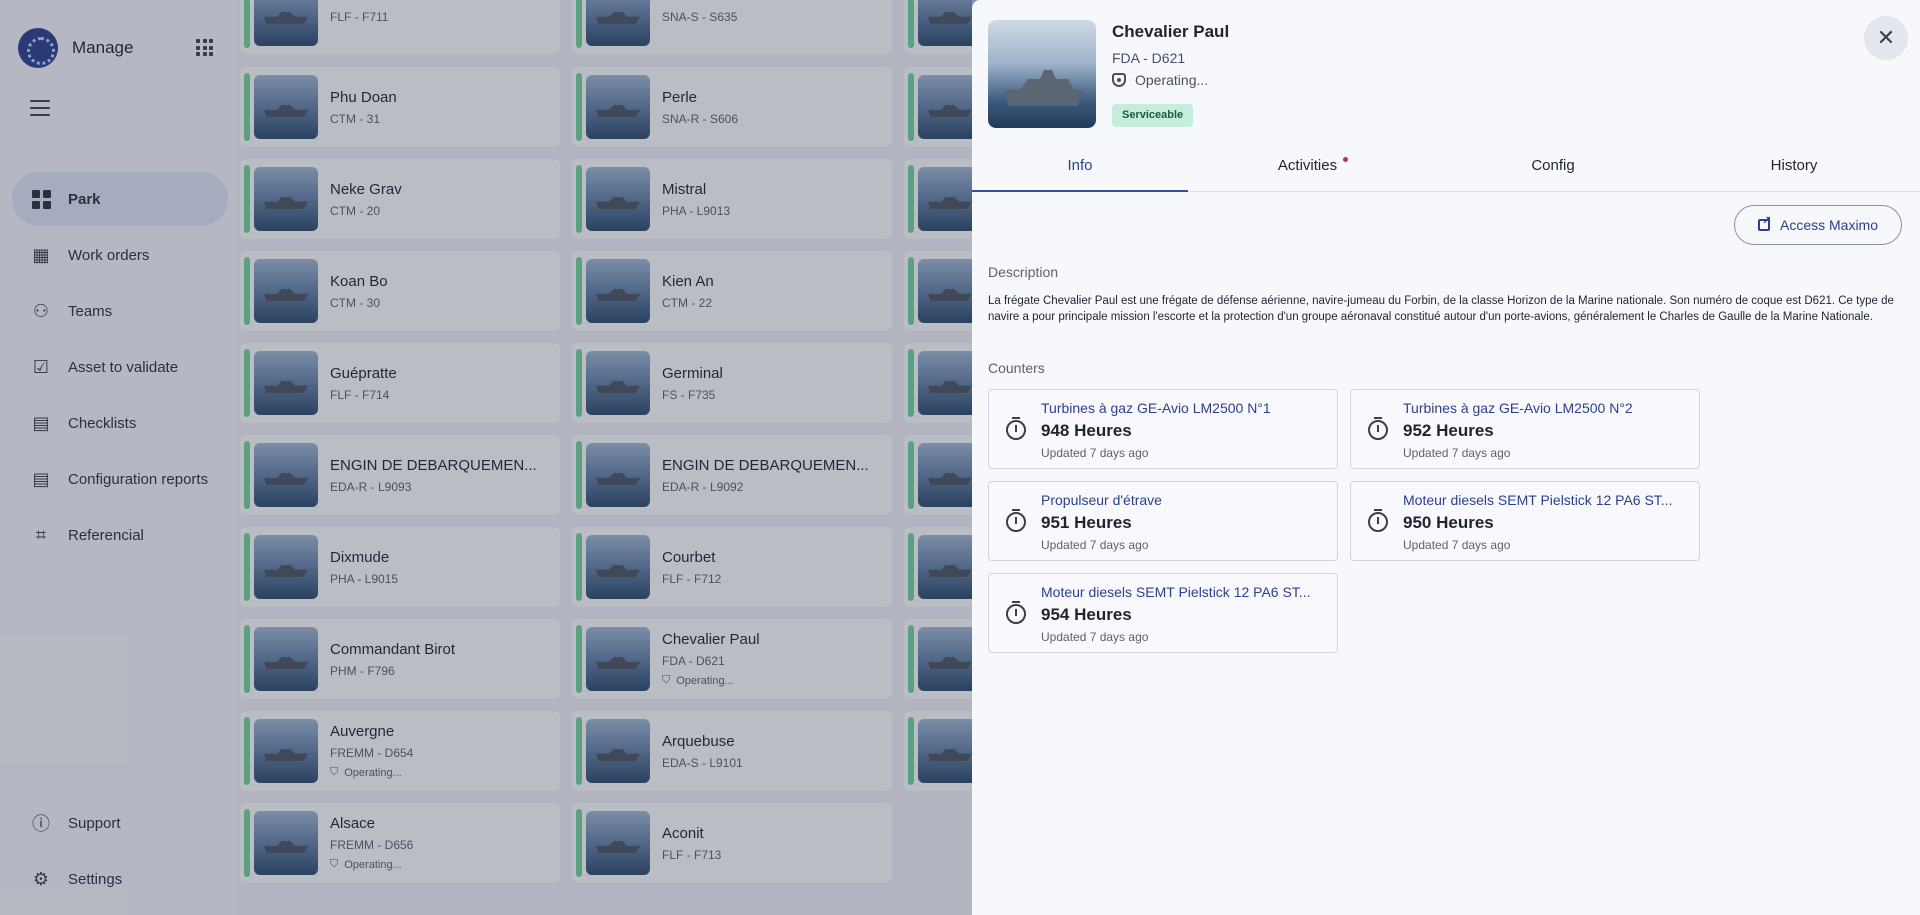 The width and height of the screenshot is (1920, 915). I want to click on shield-icon, so click(1119, 80).